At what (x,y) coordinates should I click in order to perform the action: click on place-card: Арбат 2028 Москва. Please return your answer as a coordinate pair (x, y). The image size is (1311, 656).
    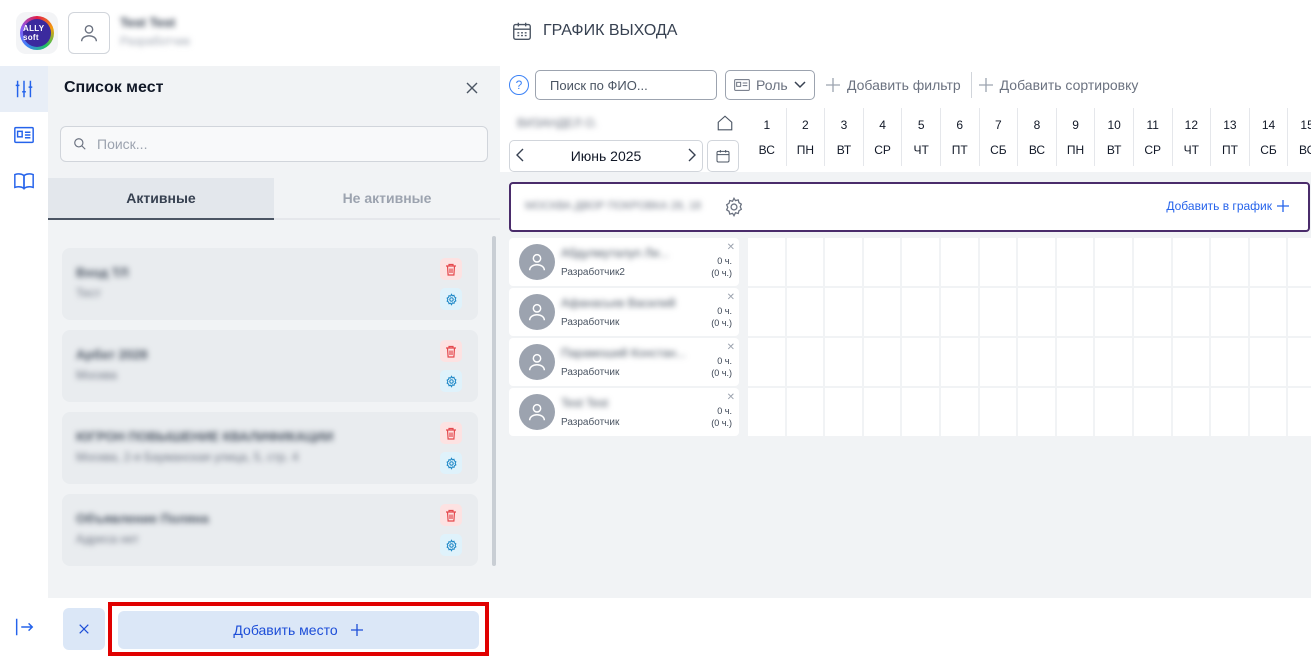
    Looking at the image, I should click on (270, 366).